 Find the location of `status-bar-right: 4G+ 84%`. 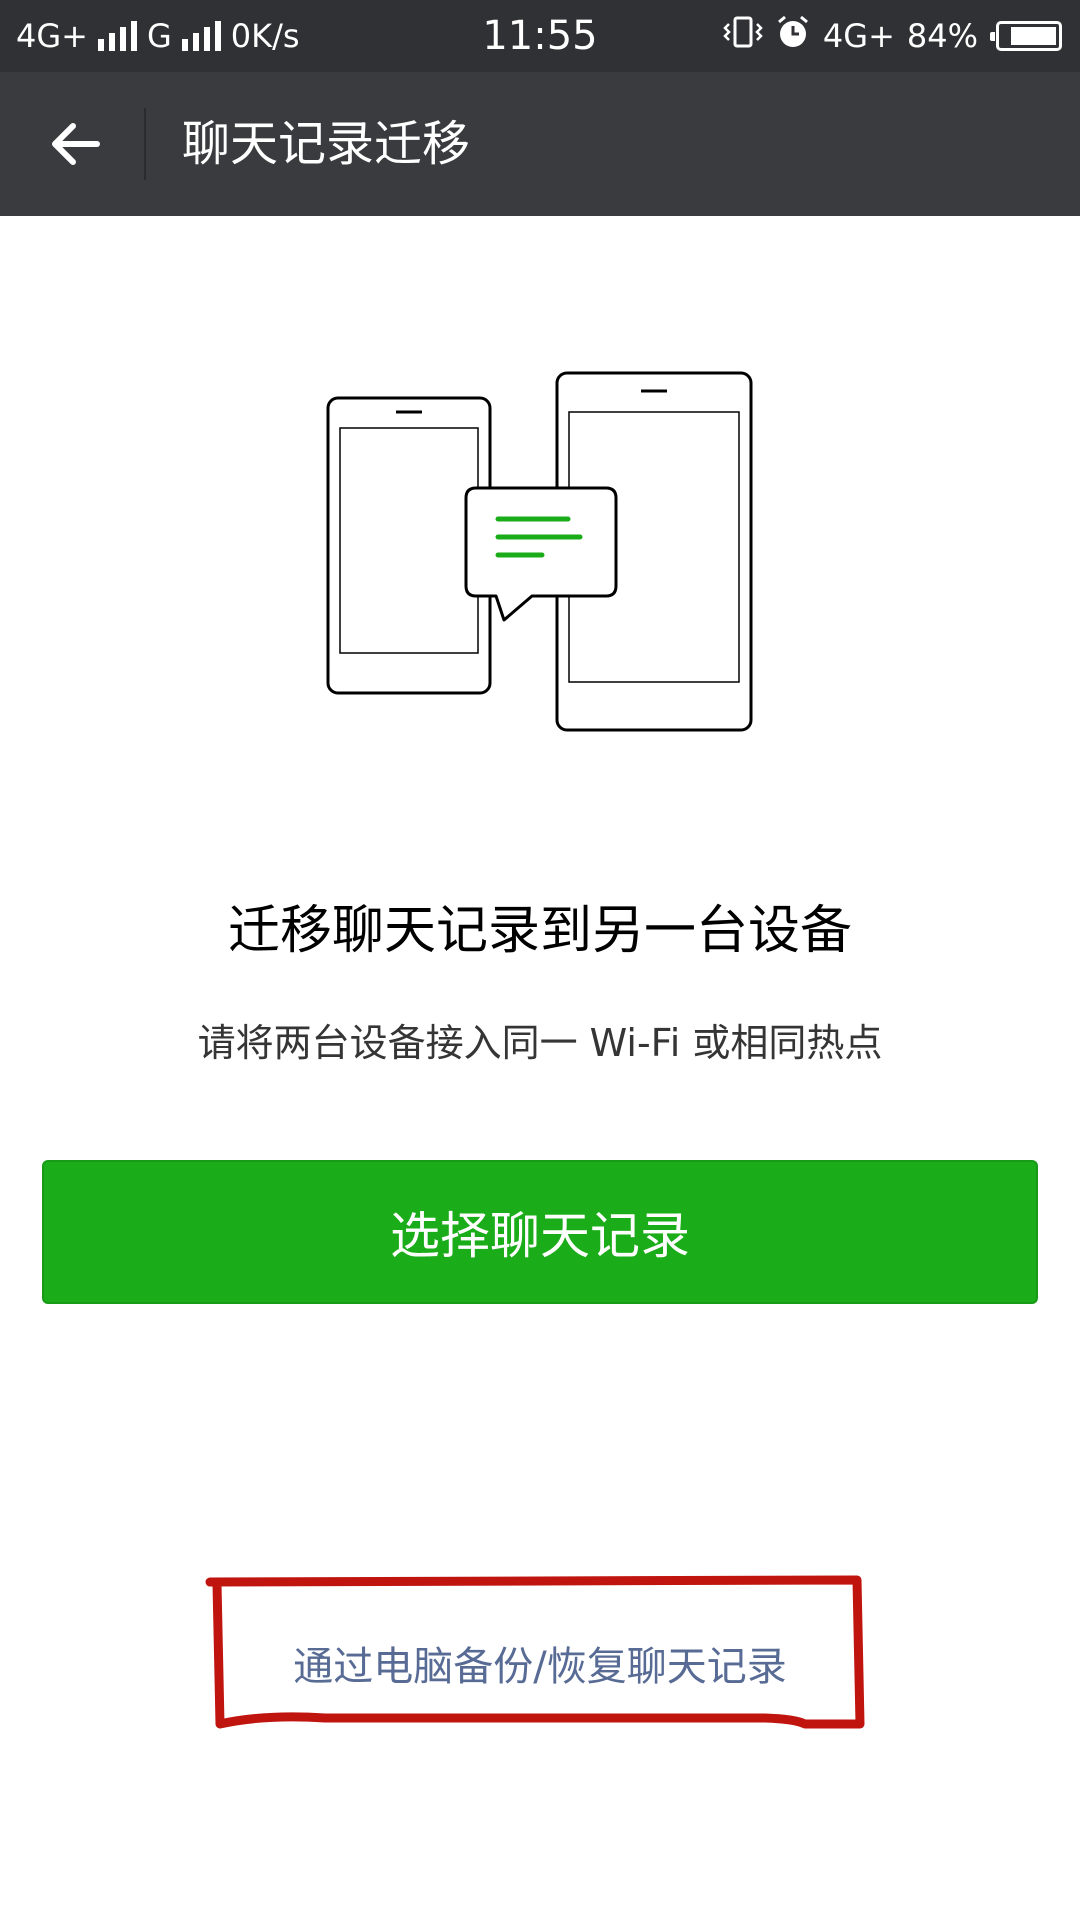

status-bar-right: 4G+ 84% is located at coordinates (892, 36).